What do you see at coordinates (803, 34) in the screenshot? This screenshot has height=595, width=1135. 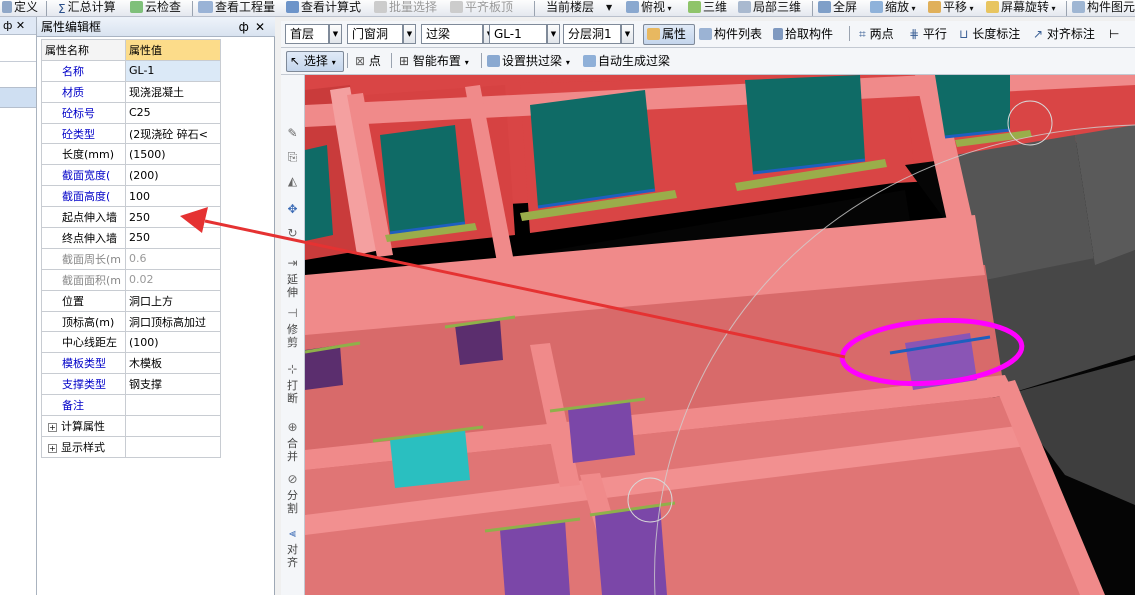 I see `pick-component-button: 拾取构件` at bounding box center [803, 34].